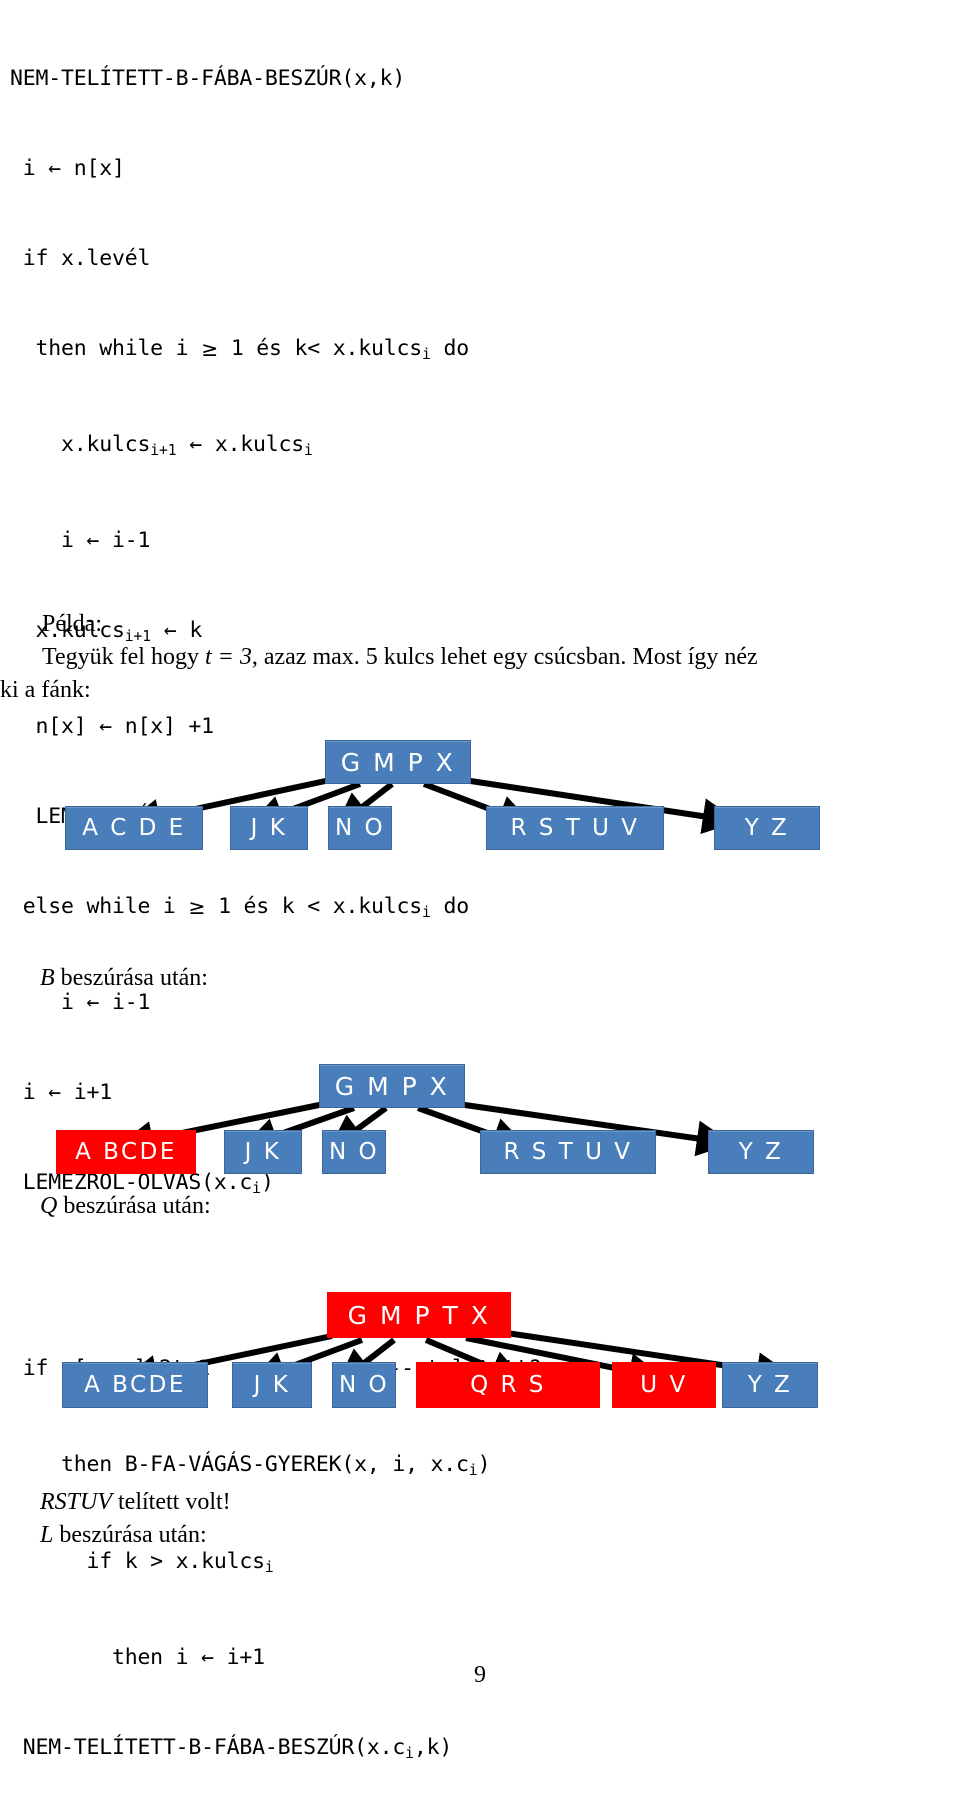  What do you see at coordinates (398, 762) in the screenshot?
I see `tree-initial-root: G M P X` at bounding box center [398, 762].